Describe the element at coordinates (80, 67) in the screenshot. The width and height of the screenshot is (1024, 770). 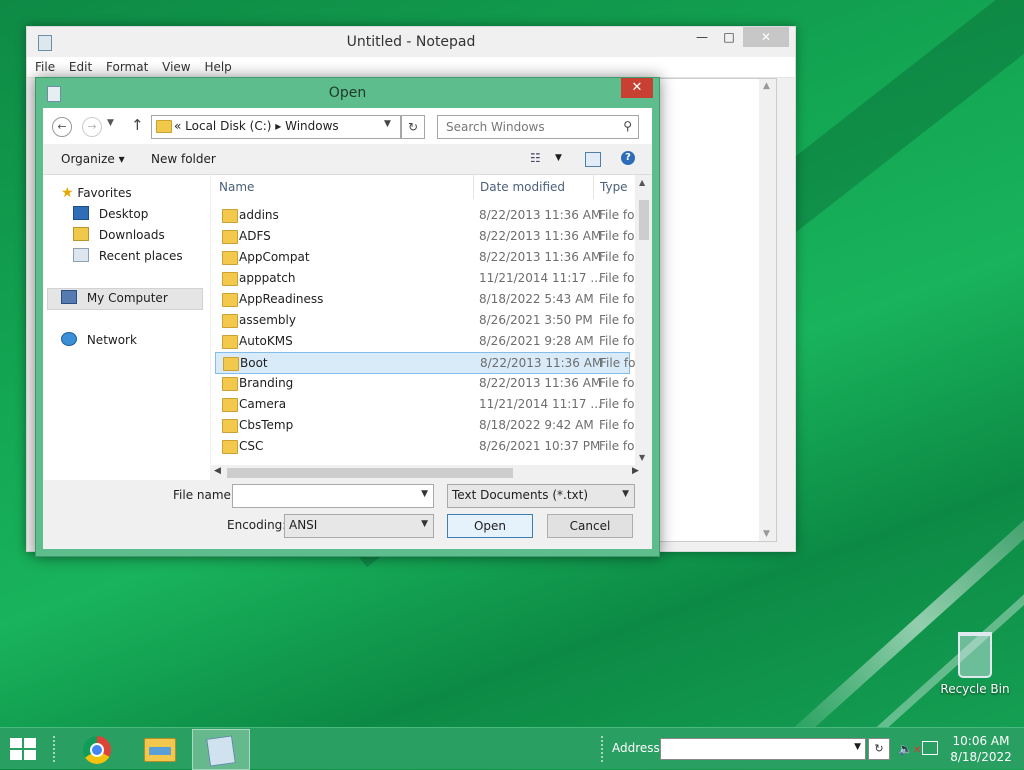
I see `menu-edit: Edit` at that location.